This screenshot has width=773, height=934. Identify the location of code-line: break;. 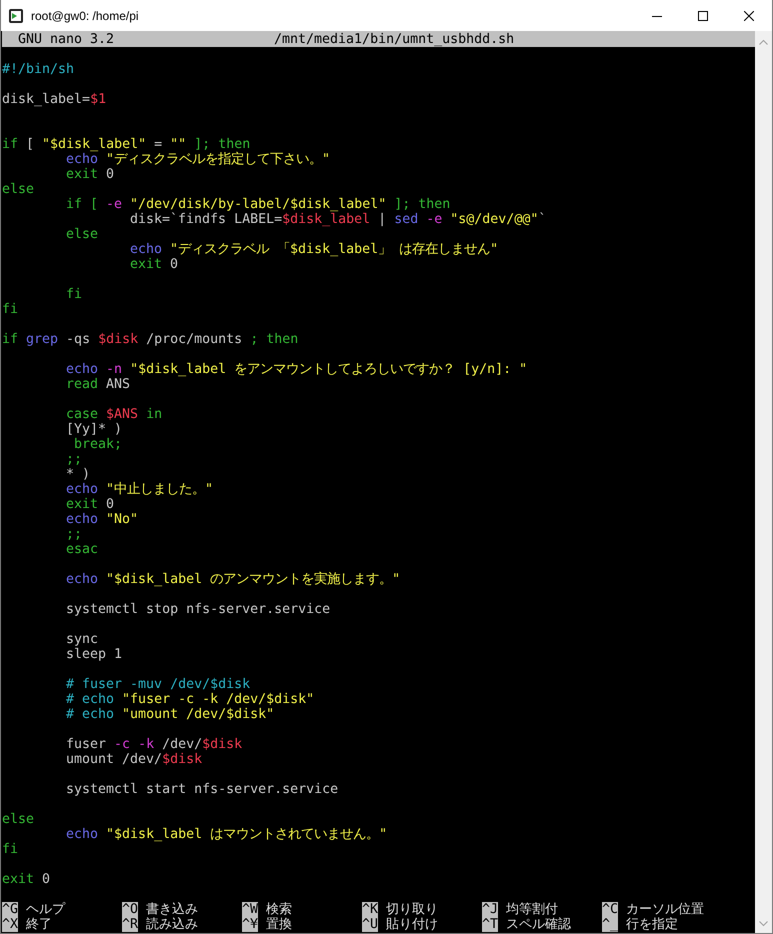
(97, 444).